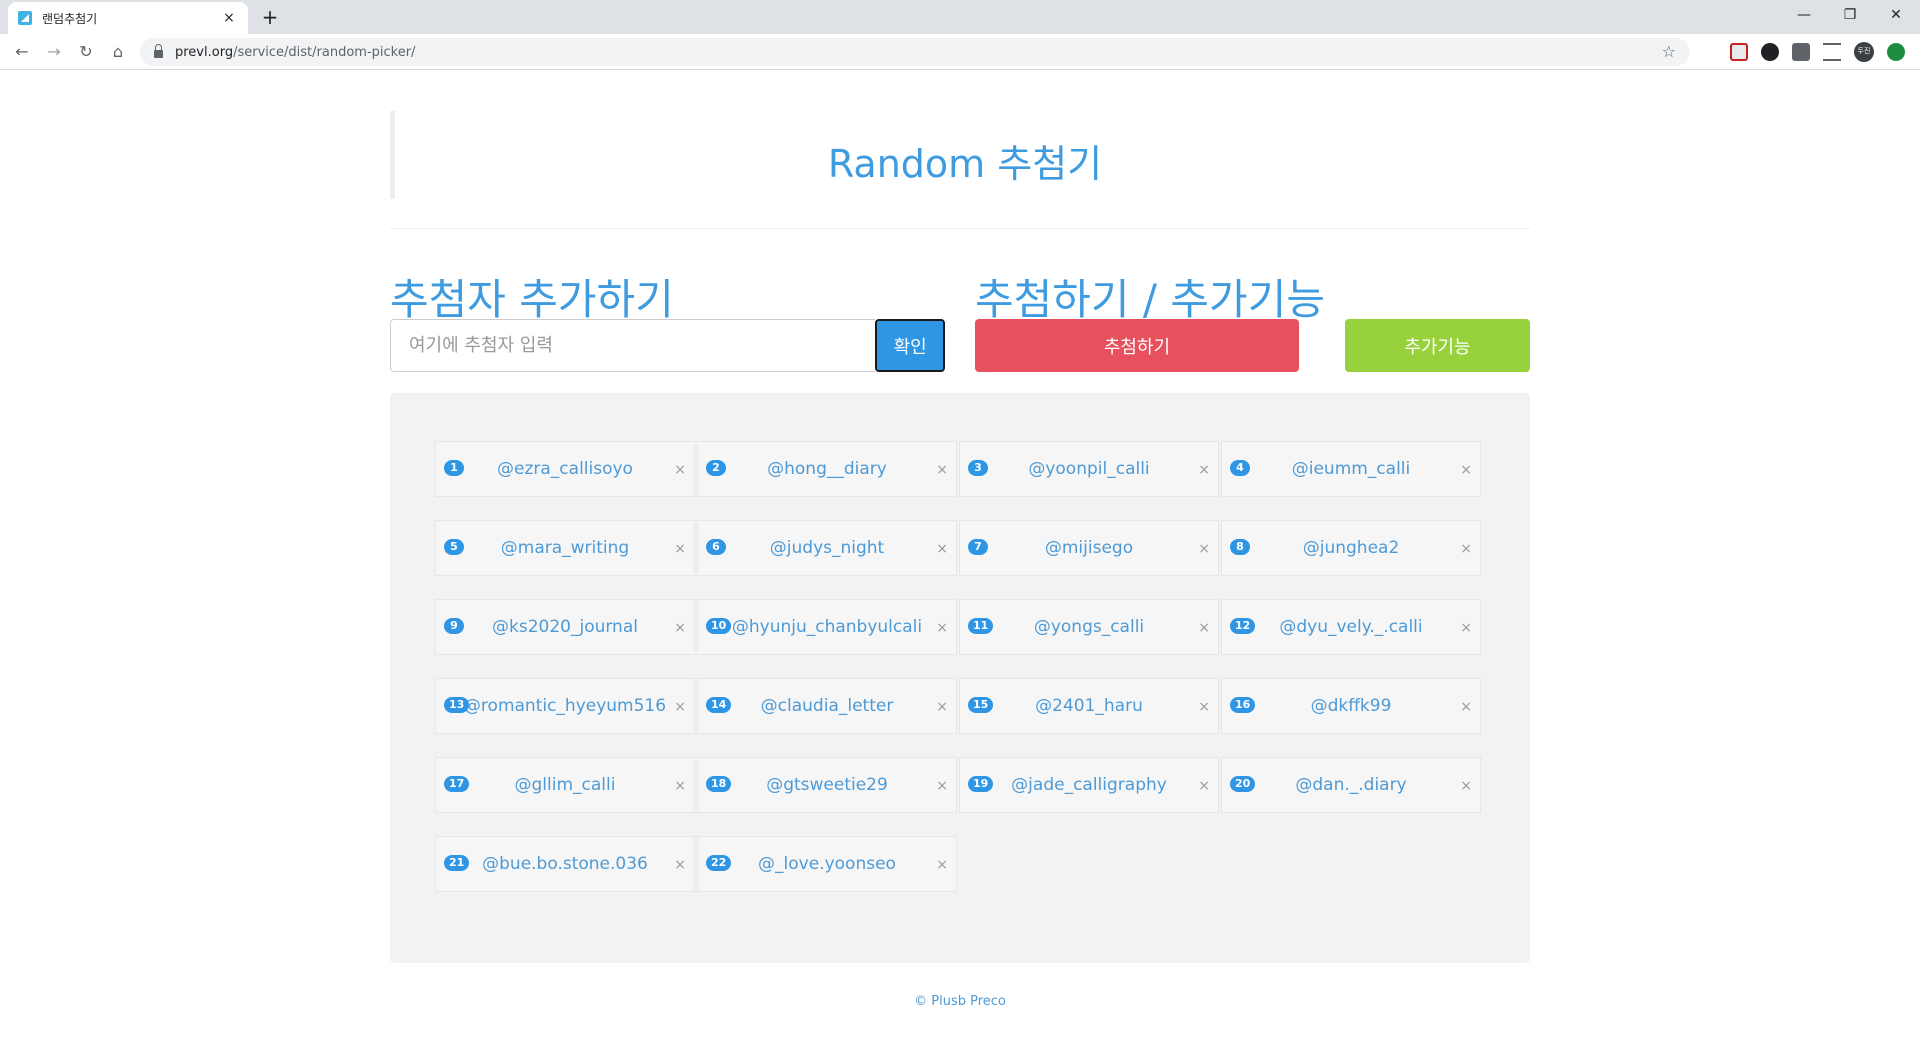 This screenshot has height=1040, width=1920. Describe the element at coordinates (1089, 785) in the screenshot. I see `entry-item: 19 @jade_calligraphy ×` at that location.